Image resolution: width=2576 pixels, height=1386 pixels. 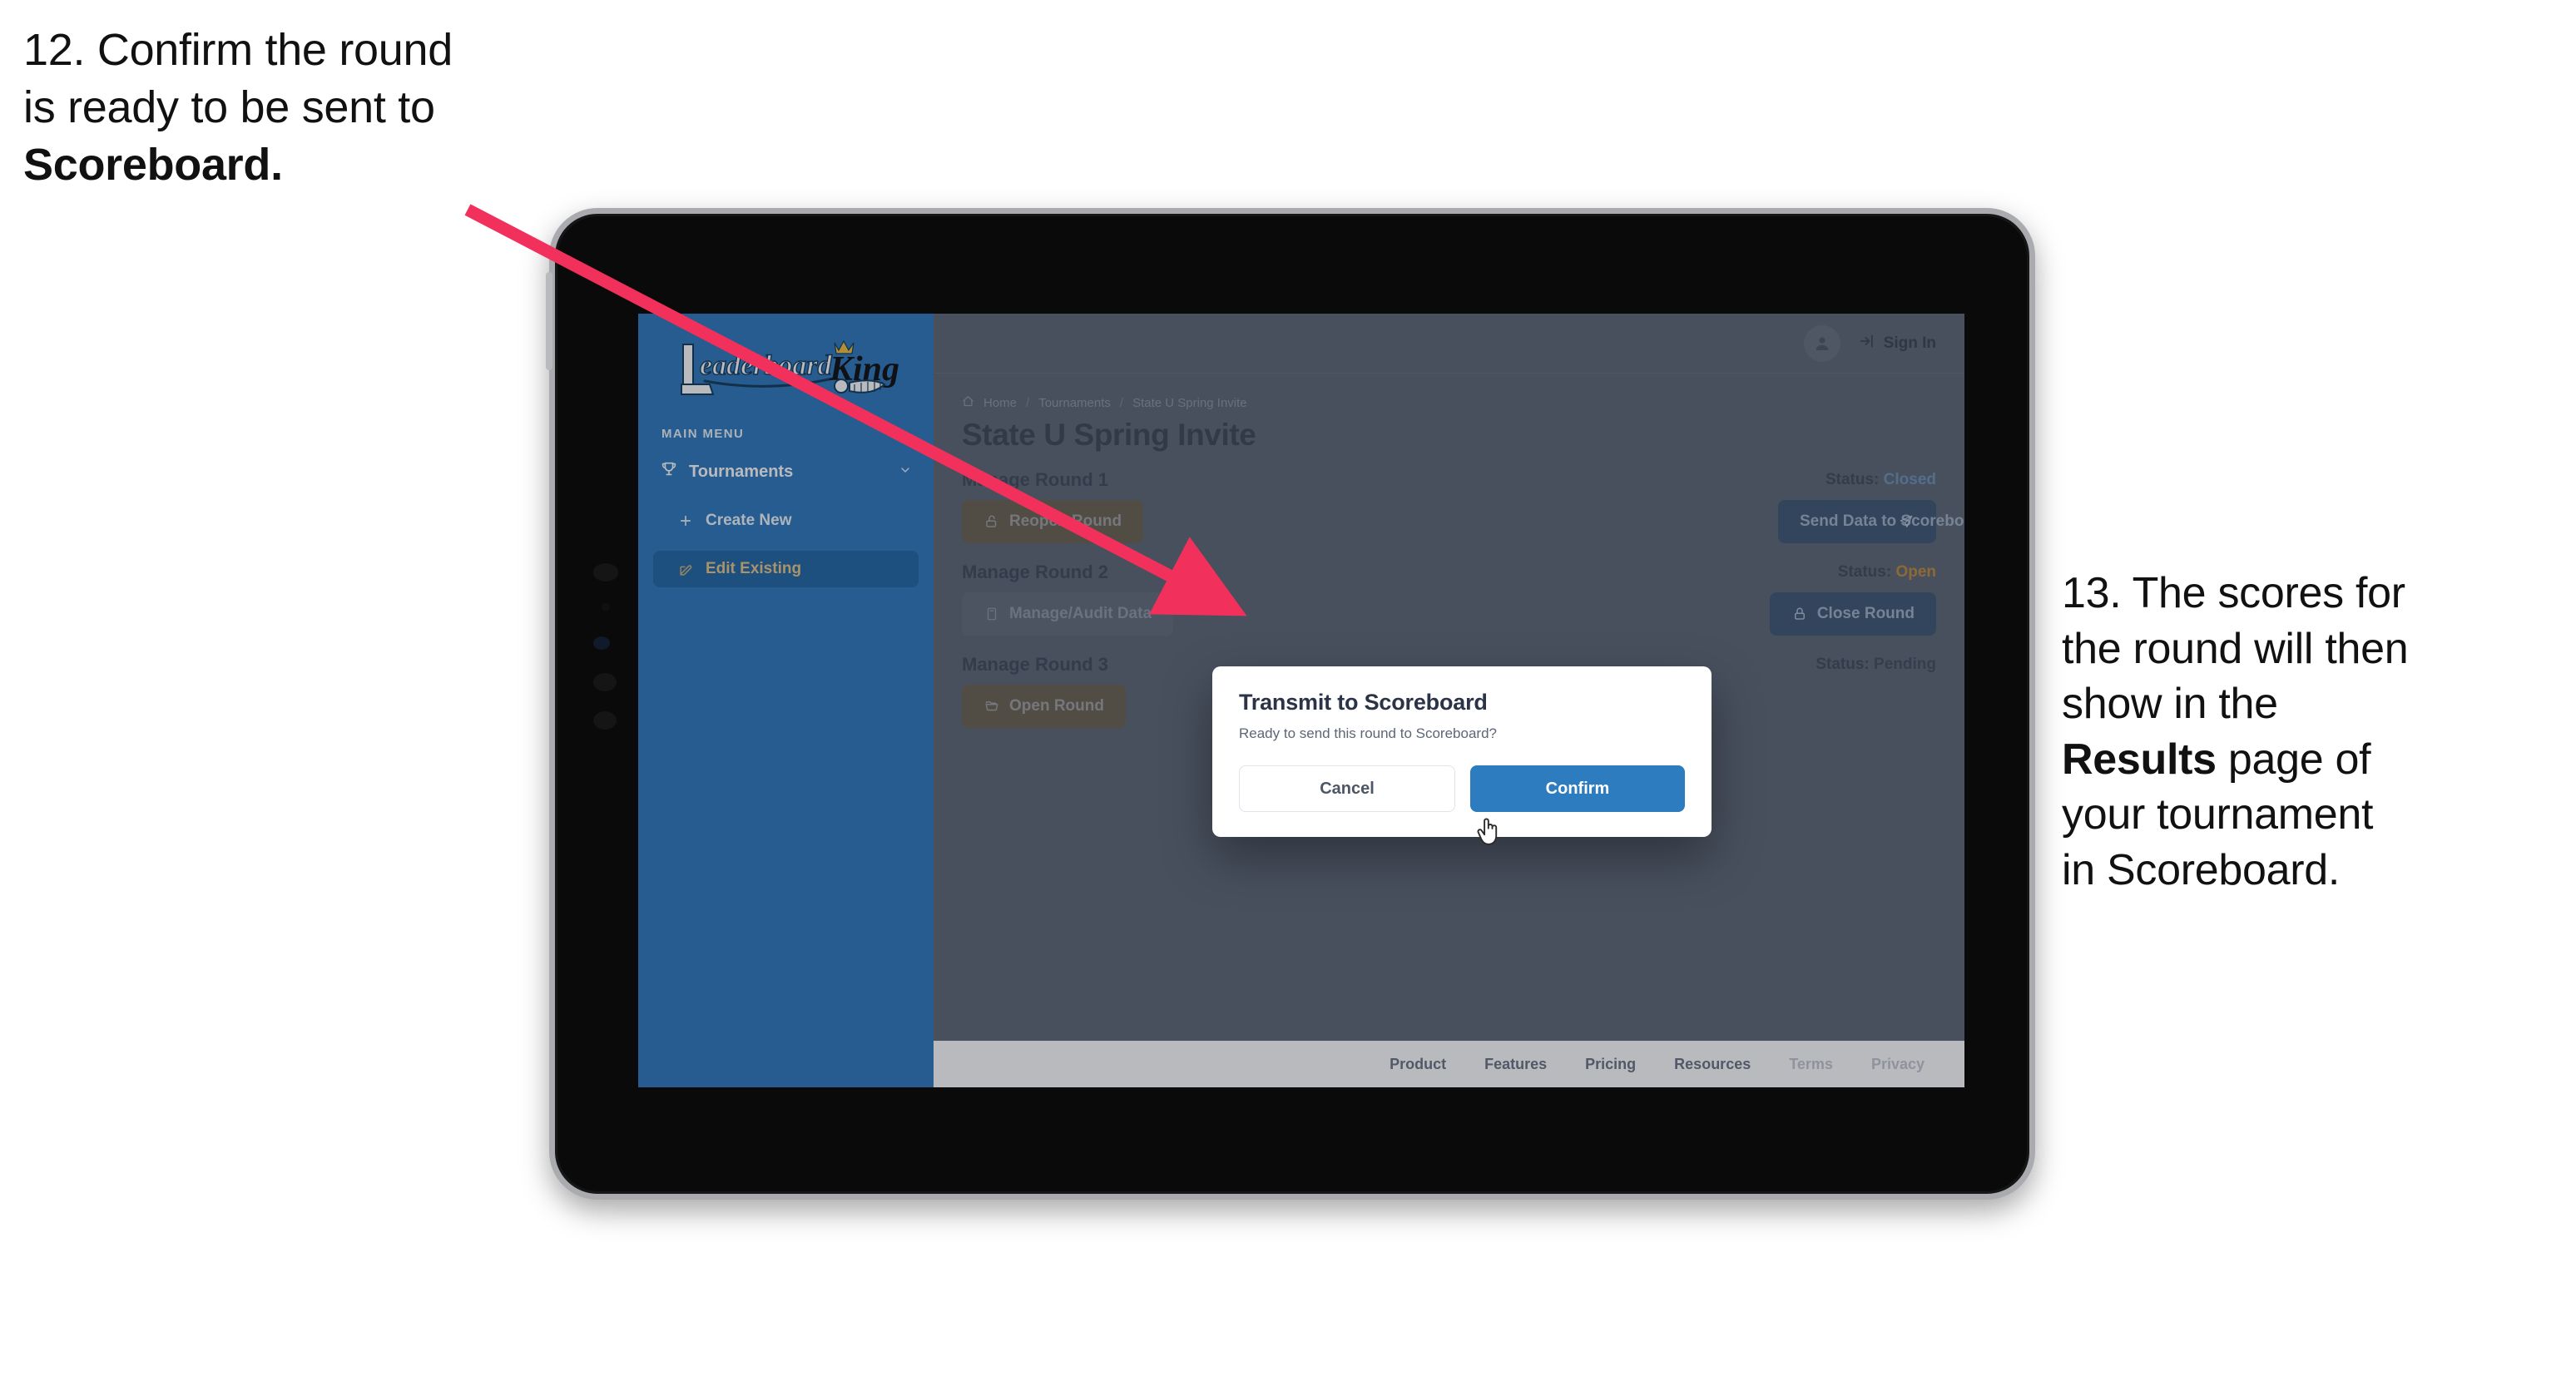 What do you see at coordinates (1462, 788) in the screenshot?
I see `dialog-actions: Cancel Confirm` at bounding box center [1462, 788].